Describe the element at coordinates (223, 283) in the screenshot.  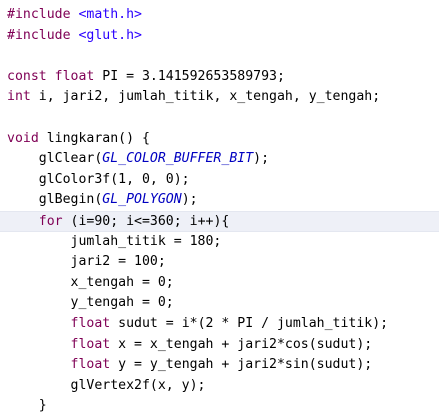
I see `code-line: x_tengah = 0;` at that location.